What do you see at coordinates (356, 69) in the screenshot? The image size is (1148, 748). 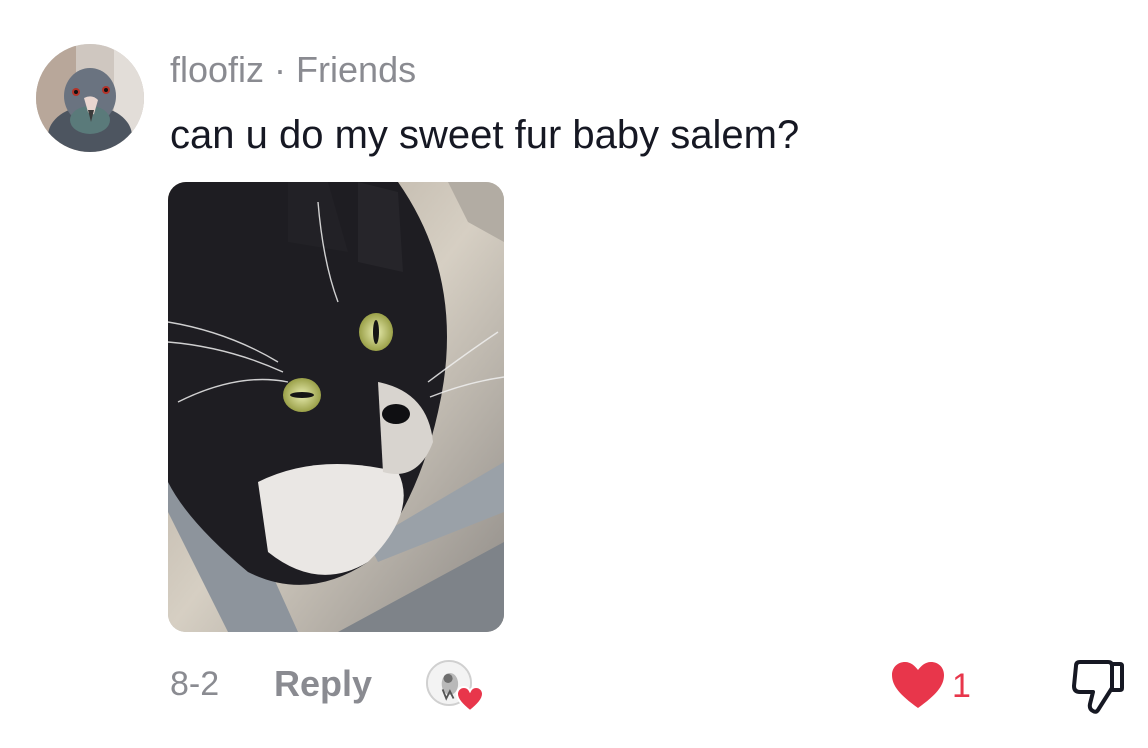 I see `relationship-label: Friends` at bounding box center [356, 69].